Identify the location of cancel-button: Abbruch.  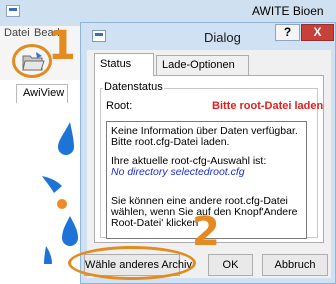
(295, 265).